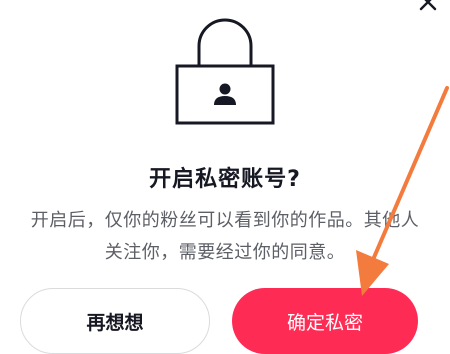 The image size is (450, 354). Describe the element at coordinates (115, 321) in the screenshot. I see `cancel-button: 再想想` at that location.